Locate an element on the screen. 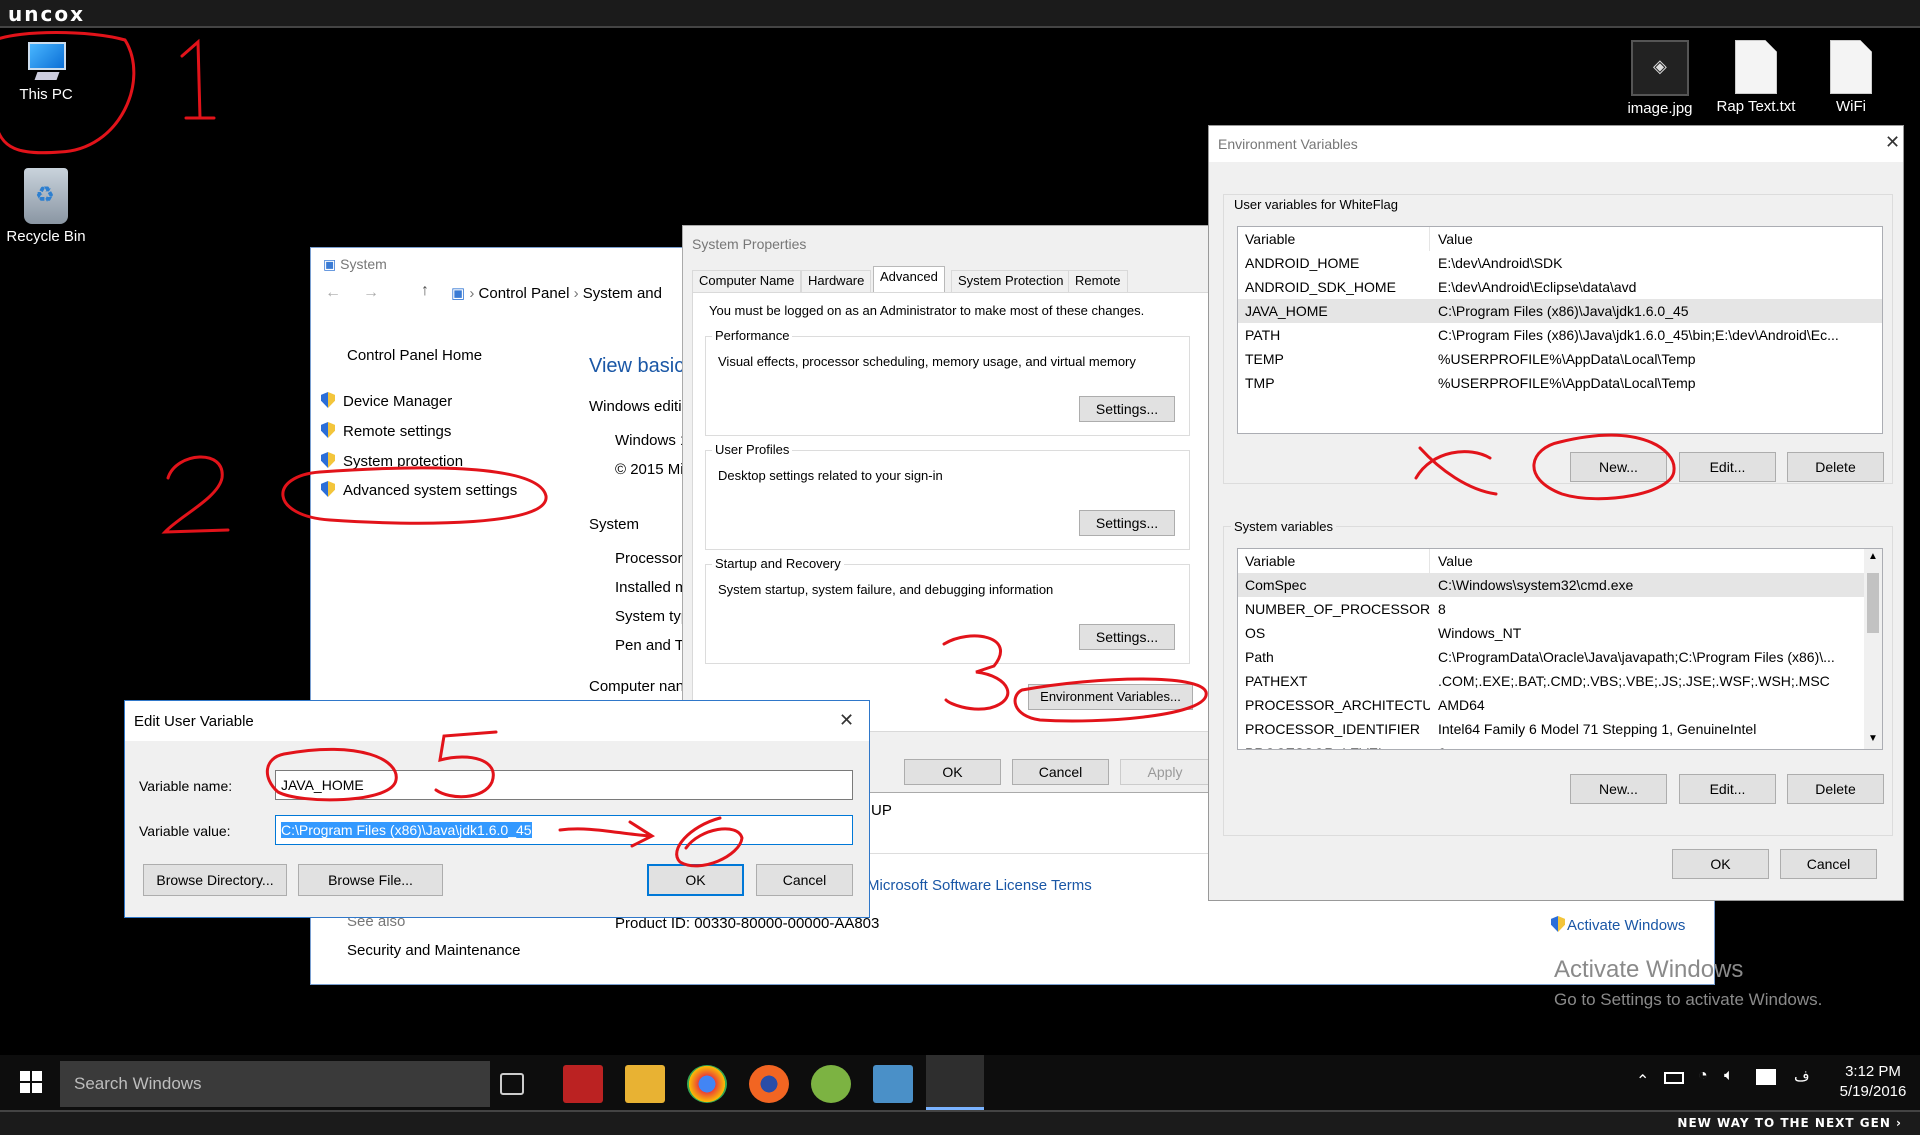  control-panel-icon is located at coordinates (893, 1084).